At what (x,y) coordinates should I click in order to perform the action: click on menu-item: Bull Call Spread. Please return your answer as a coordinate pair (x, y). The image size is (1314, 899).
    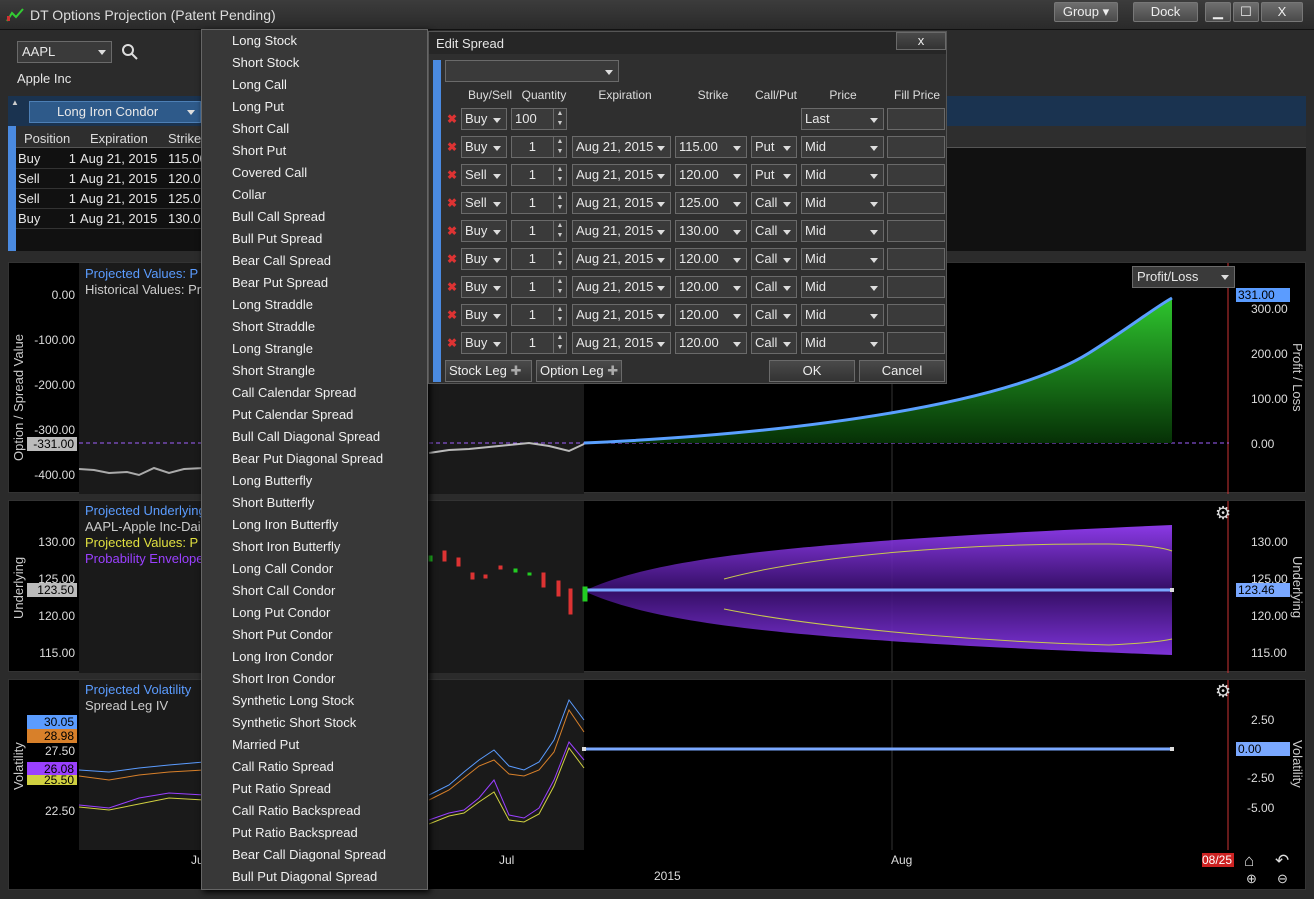
    Looking at the image, I should click on (314, 217).